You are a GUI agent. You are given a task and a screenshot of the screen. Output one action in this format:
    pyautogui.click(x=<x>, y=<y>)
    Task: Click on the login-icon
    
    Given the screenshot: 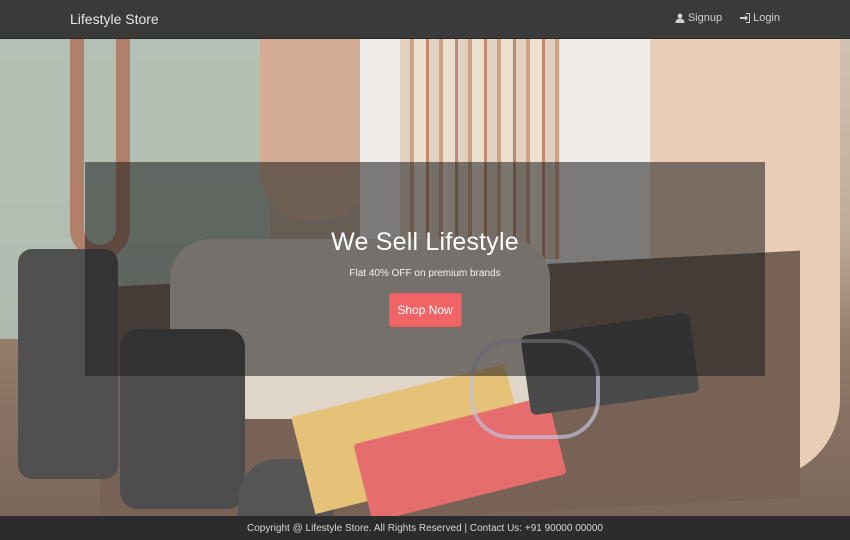 What is the action you would take?
    pyautogui.click(x=745, y=18)
    